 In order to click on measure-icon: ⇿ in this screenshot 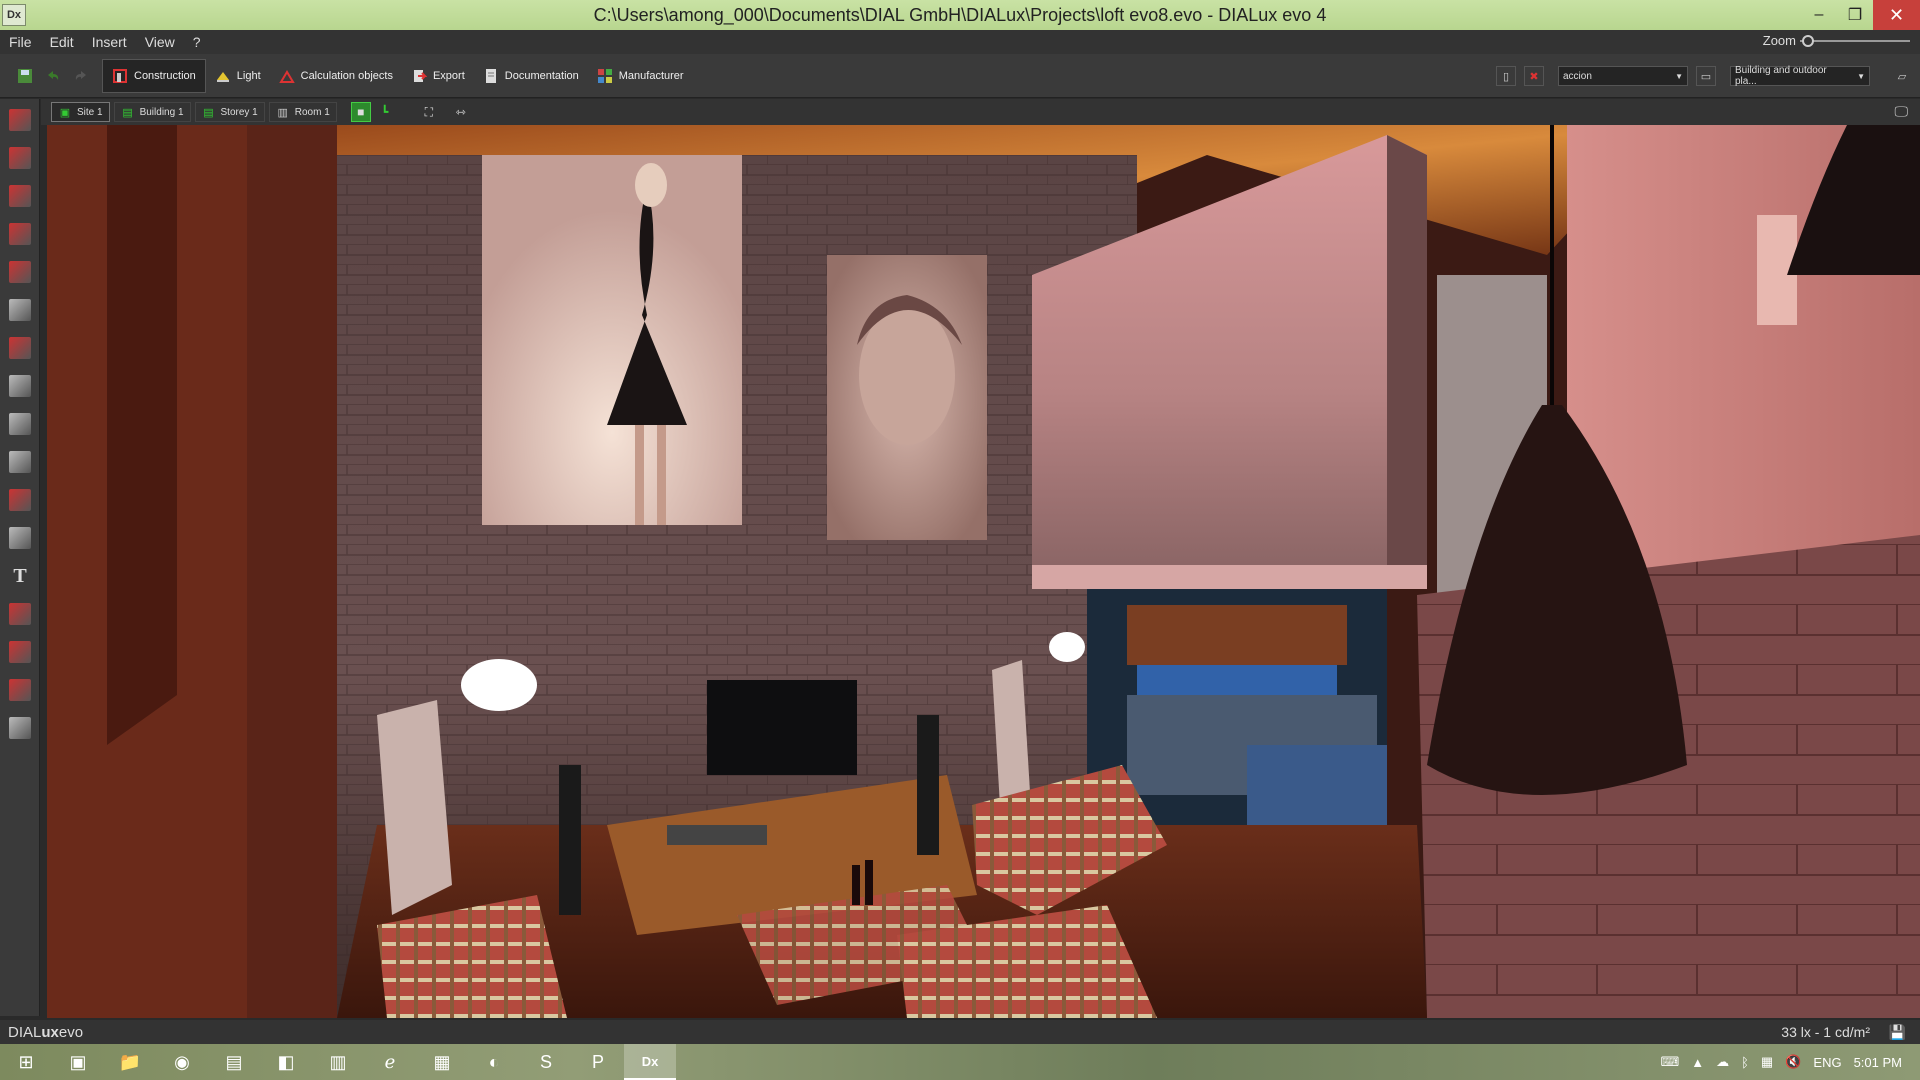, I will do `click(461, 112)`.